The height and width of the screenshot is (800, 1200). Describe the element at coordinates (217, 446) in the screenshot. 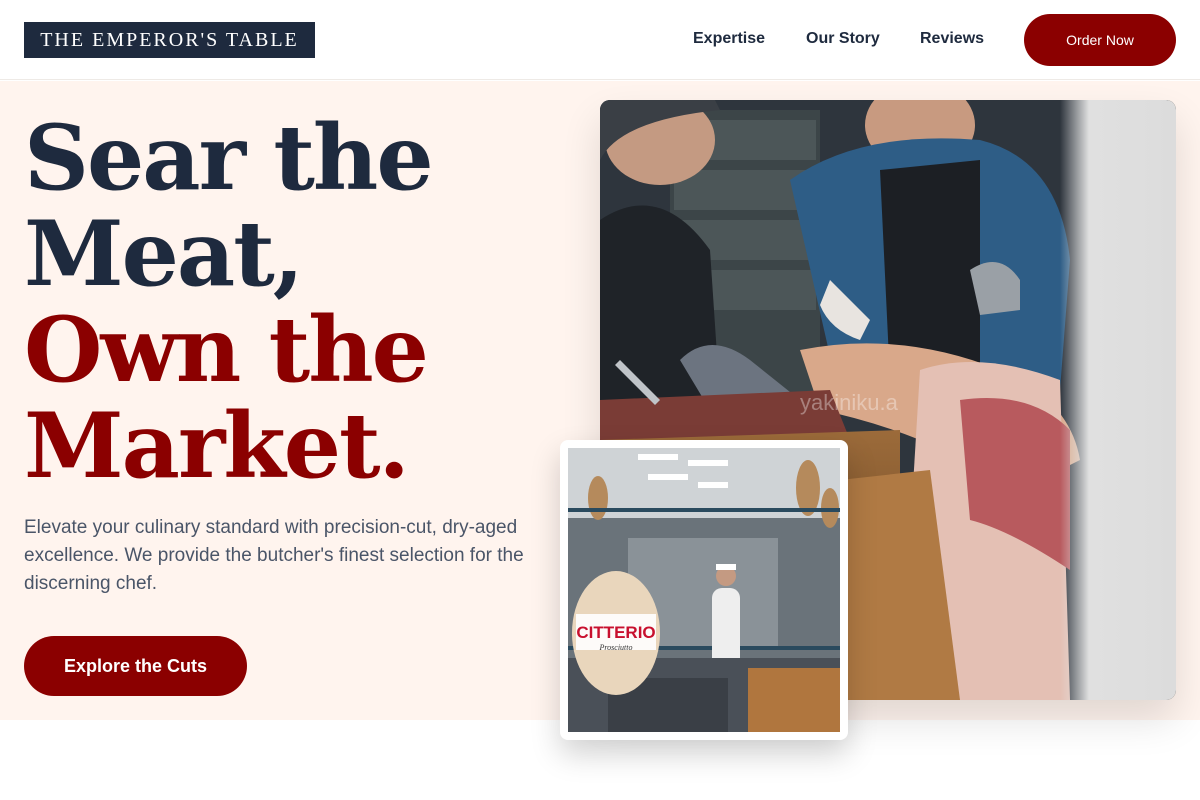

I see `headline-line-4: Market.` at that location.